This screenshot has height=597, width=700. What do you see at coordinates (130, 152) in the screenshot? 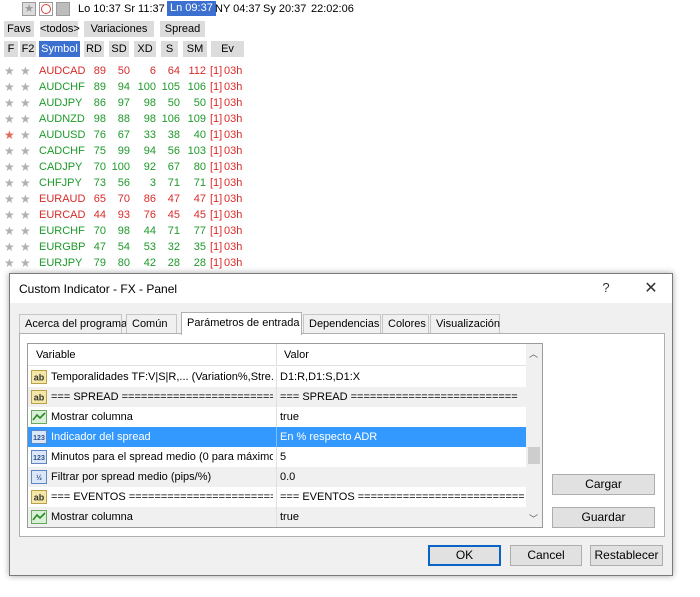
I see `symbol-row: ★ ★ CADCHF 75 99 94 56 103 [1] 03h` at bounding box center [130, 152].